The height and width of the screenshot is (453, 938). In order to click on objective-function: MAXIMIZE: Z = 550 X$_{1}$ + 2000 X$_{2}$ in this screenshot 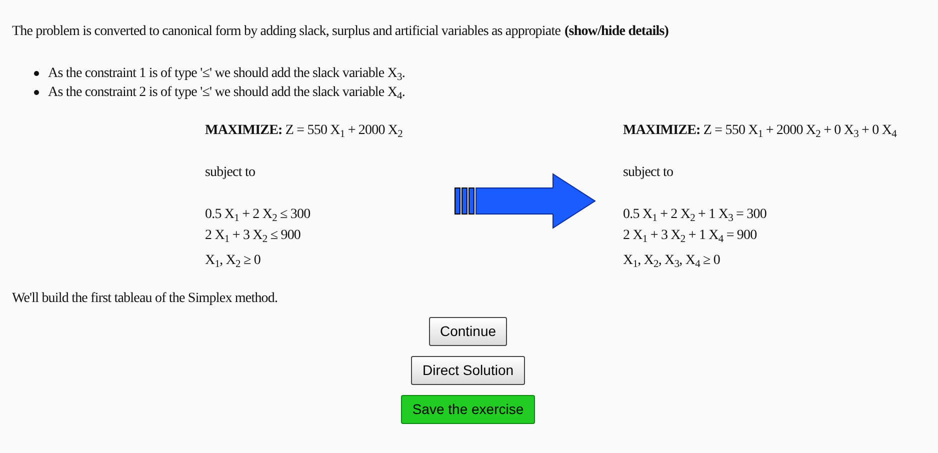, I will do `click(304, 131)`.